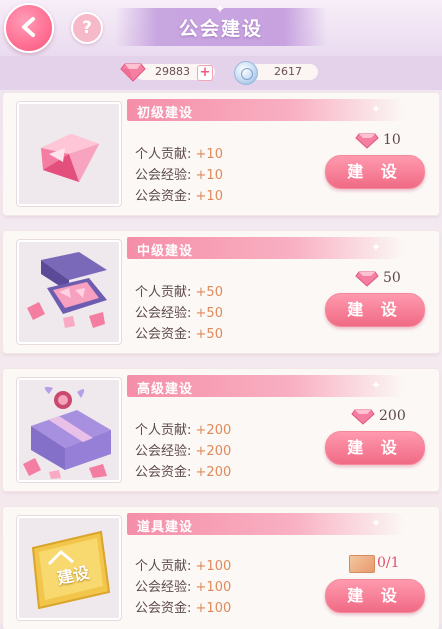 This screenshot has height=629, width=442. Describe the element at coordinates (165, 113) in the screenshot. I see `card-title: 初级建设` at that location.